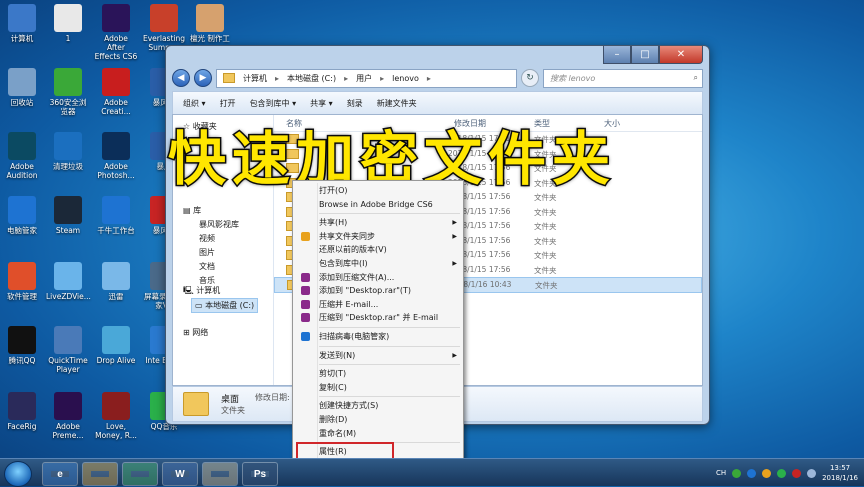 The height and width of the screenshot is (487, 864). What do you see at coordinates (388, 204) in the screenshot?
I see `menu-item: Browse in Adobe Bridge CS6` at bounding box center [388, 204].